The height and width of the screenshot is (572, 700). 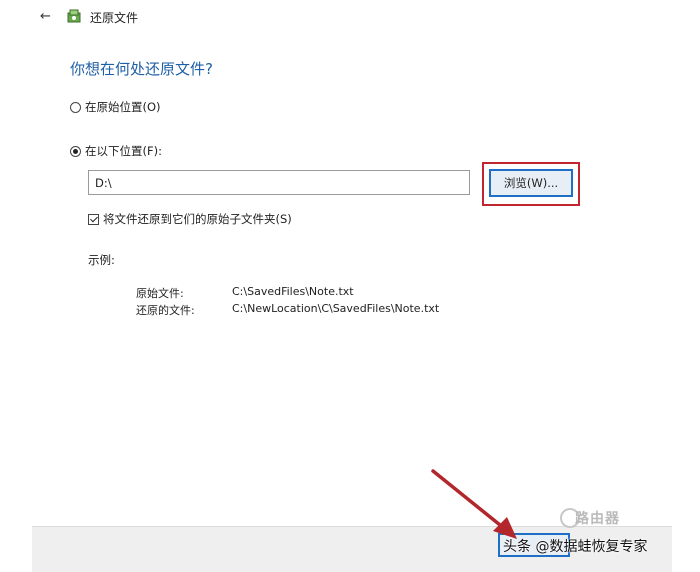 What do you see at coordinates (45, 16) in the screenshot?
I see `back-arrow-icon: ←` at bounding box center [45, 16].